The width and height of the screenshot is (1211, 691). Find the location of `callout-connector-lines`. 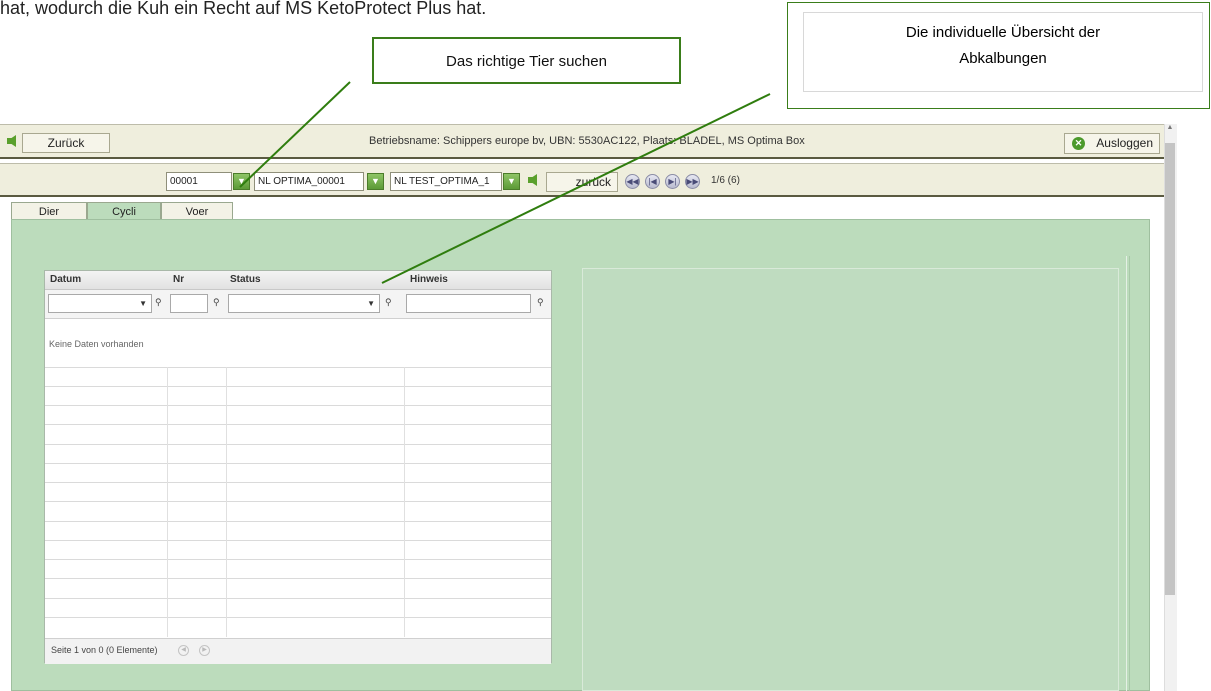

callout-connector-lines is located at coordinates (505, 182).